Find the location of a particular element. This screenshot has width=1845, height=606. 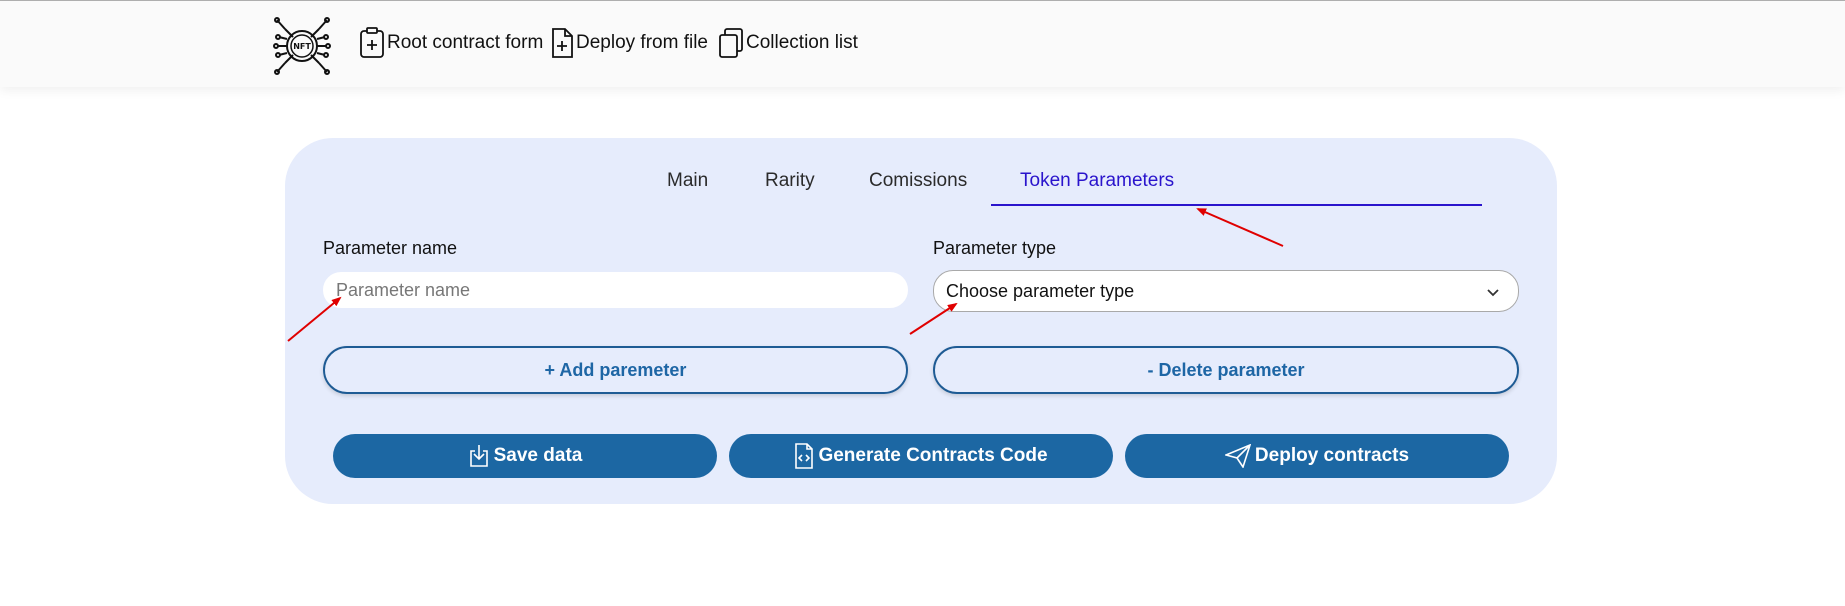

svg-text: NFT is located at coordinates (302, 46).